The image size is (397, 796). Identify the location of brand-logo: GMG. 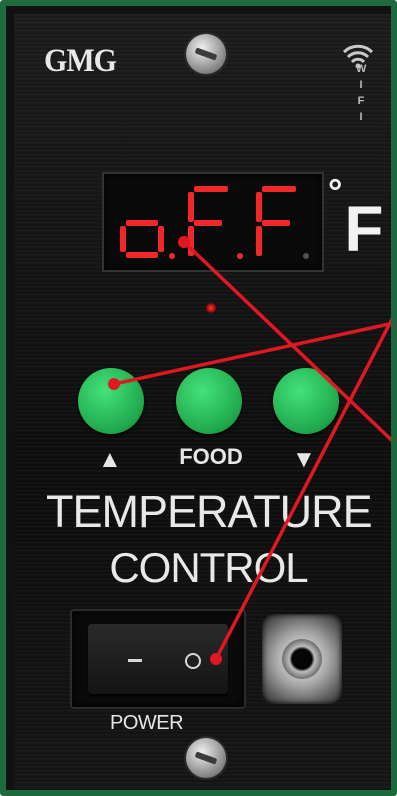
(80, 60).